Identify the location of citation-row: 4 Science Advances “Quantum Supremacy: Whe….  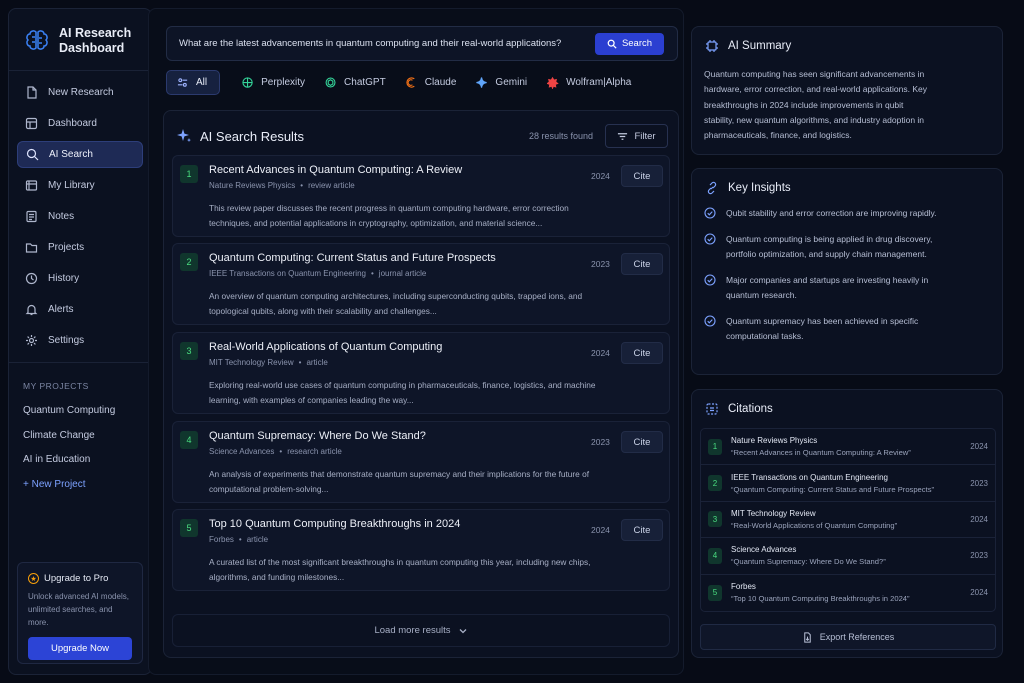
(848, 556).